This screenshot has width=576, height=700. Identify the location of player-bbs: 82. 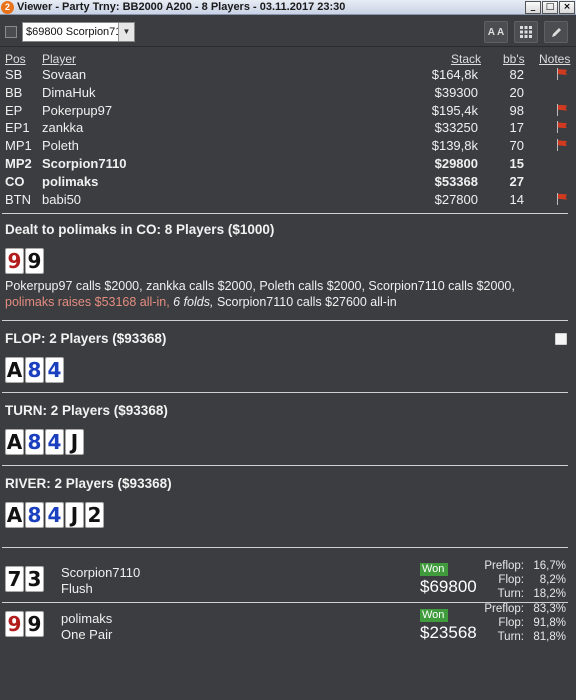
(516, 74).